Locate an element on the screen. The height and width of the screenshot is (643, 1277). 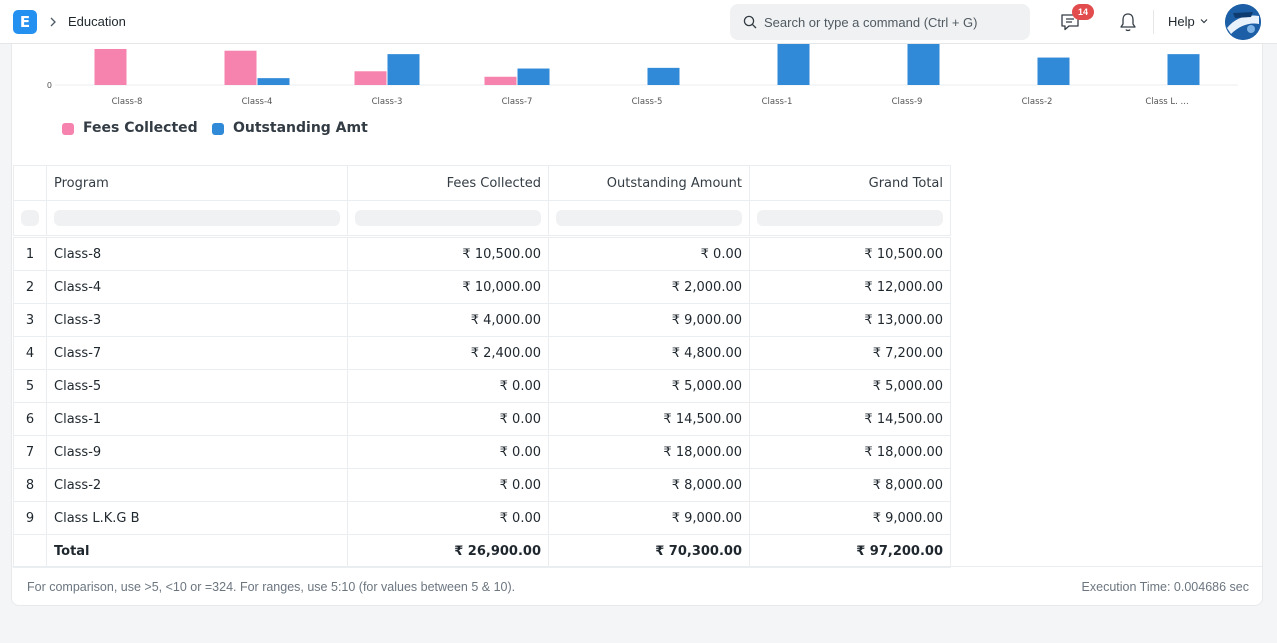
bell-icon is located at coordinates (1128, 22).